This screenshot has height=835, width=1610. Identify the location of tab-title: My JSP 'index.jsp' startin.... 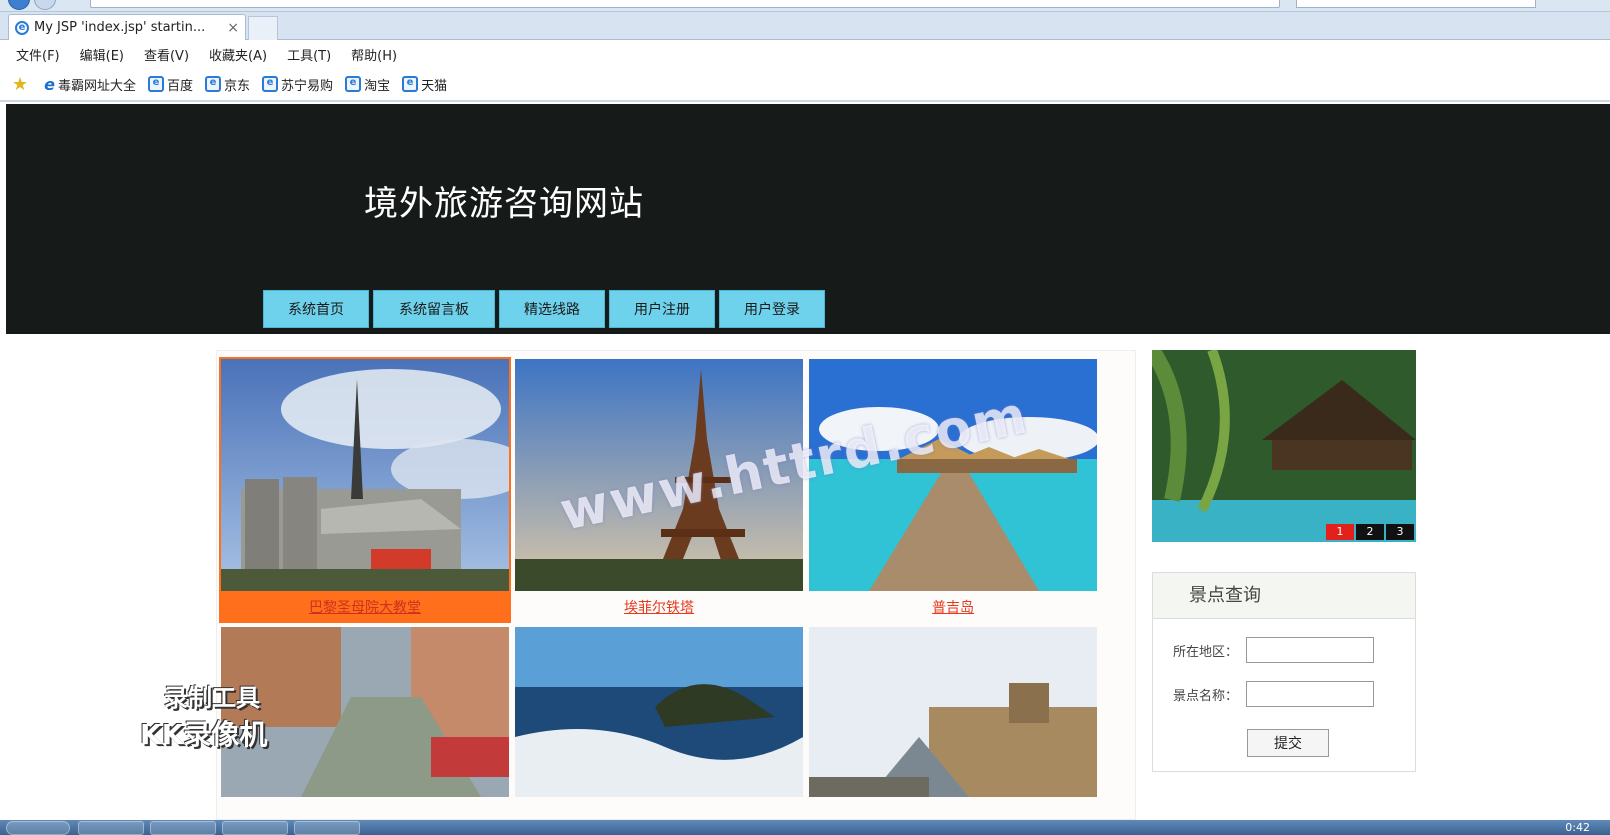
(120, 27).